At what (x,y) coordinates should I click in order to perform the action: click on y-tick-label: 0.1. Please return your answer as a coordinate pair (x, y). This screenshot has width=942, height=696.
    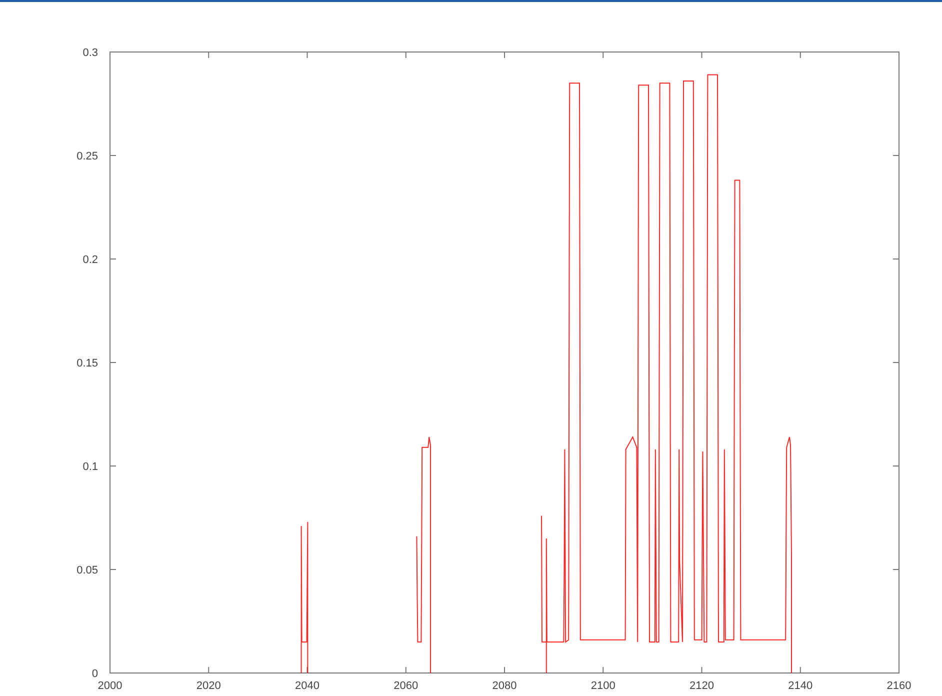
    Looking at the image, I should click on (90, 467).